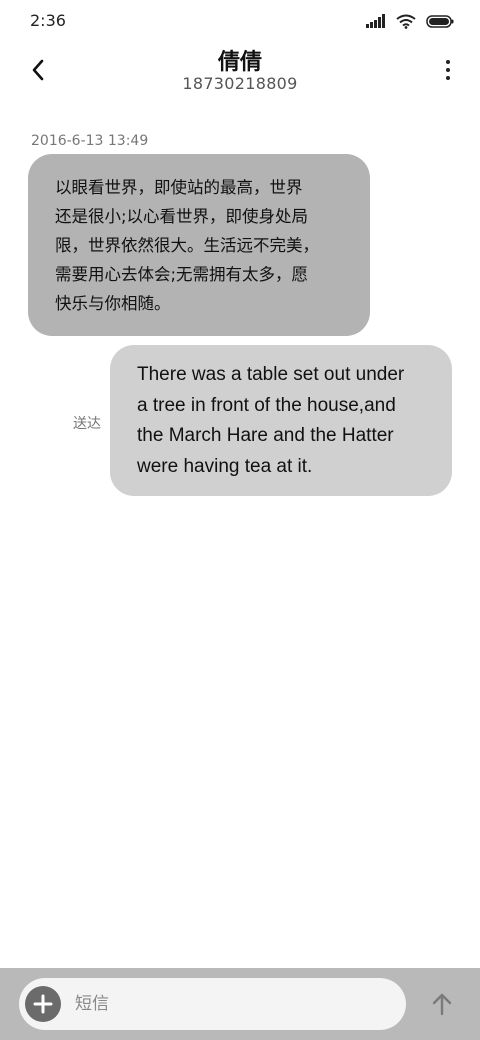 This screenshot has height=1040, width=480. What do you see at coordinates (240, 83) in the screenshot?
I see `contact-number: 18730218809` at bounding box center [240, 83].